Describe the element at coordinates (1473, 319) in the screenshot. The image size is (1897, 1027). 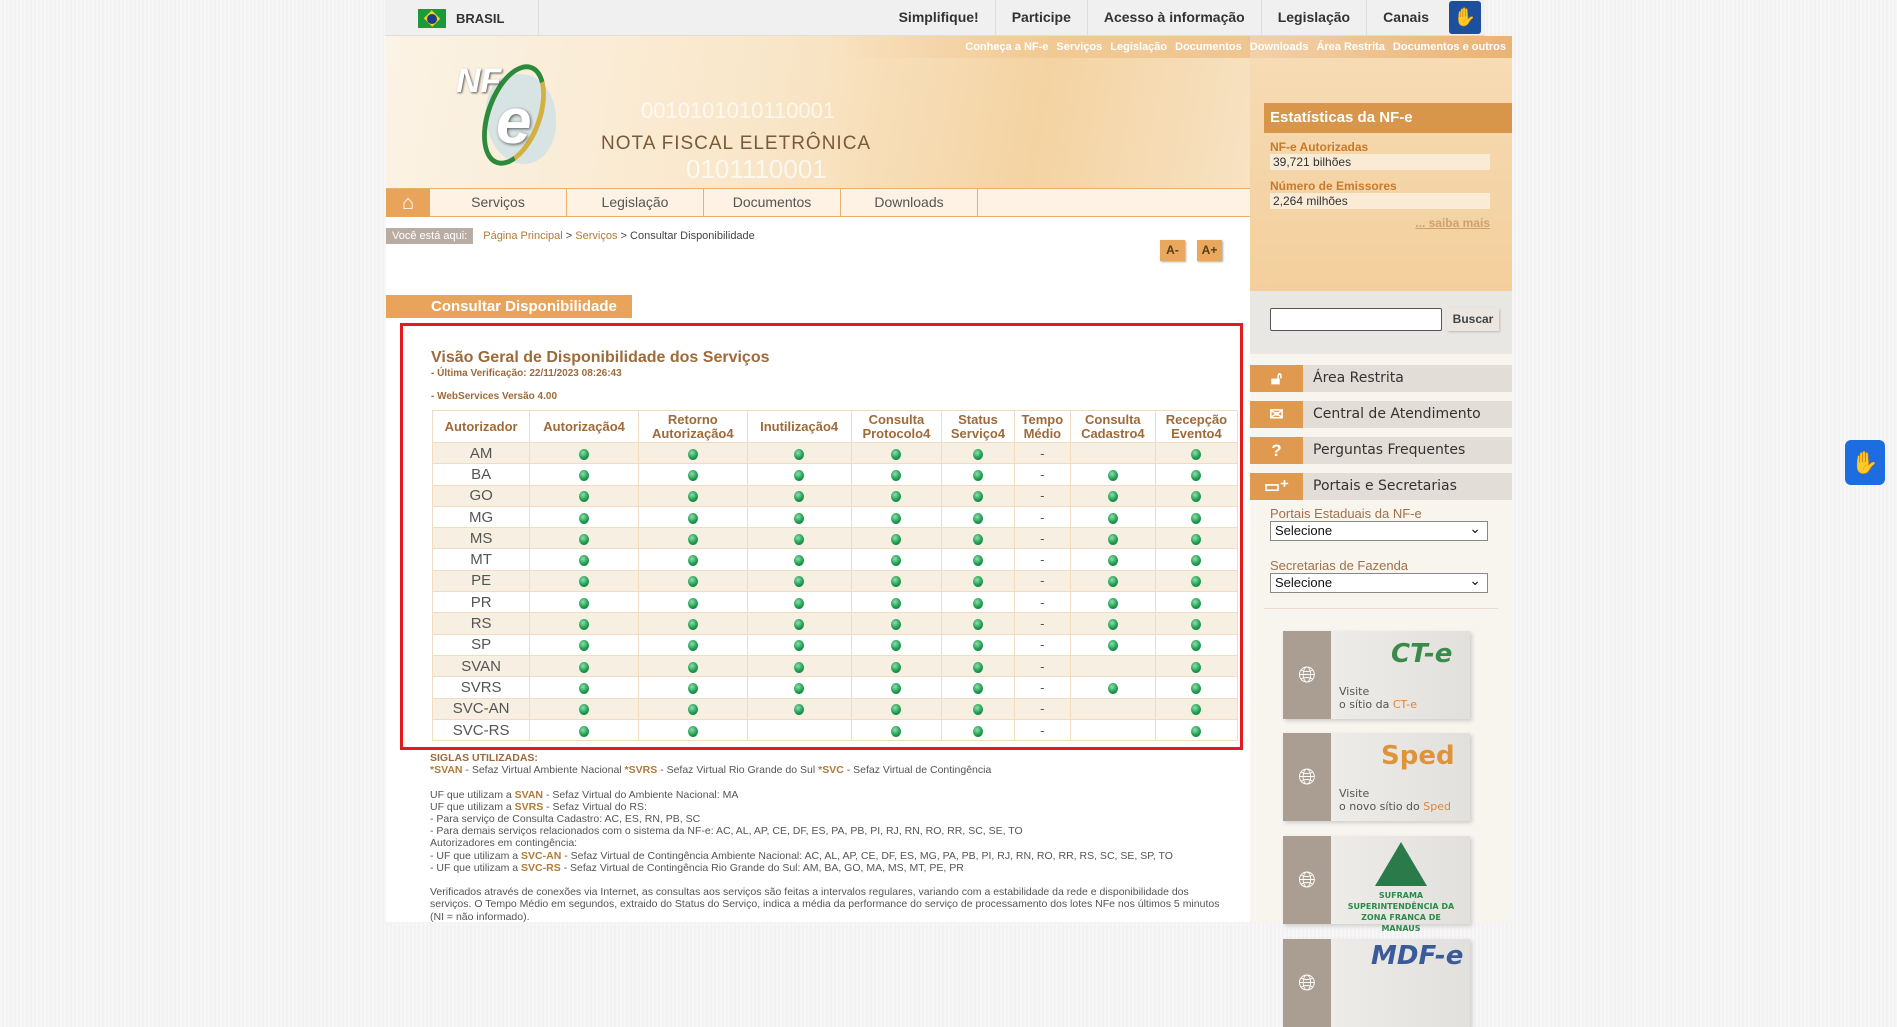
I see `search-button: Buscar` at that location.